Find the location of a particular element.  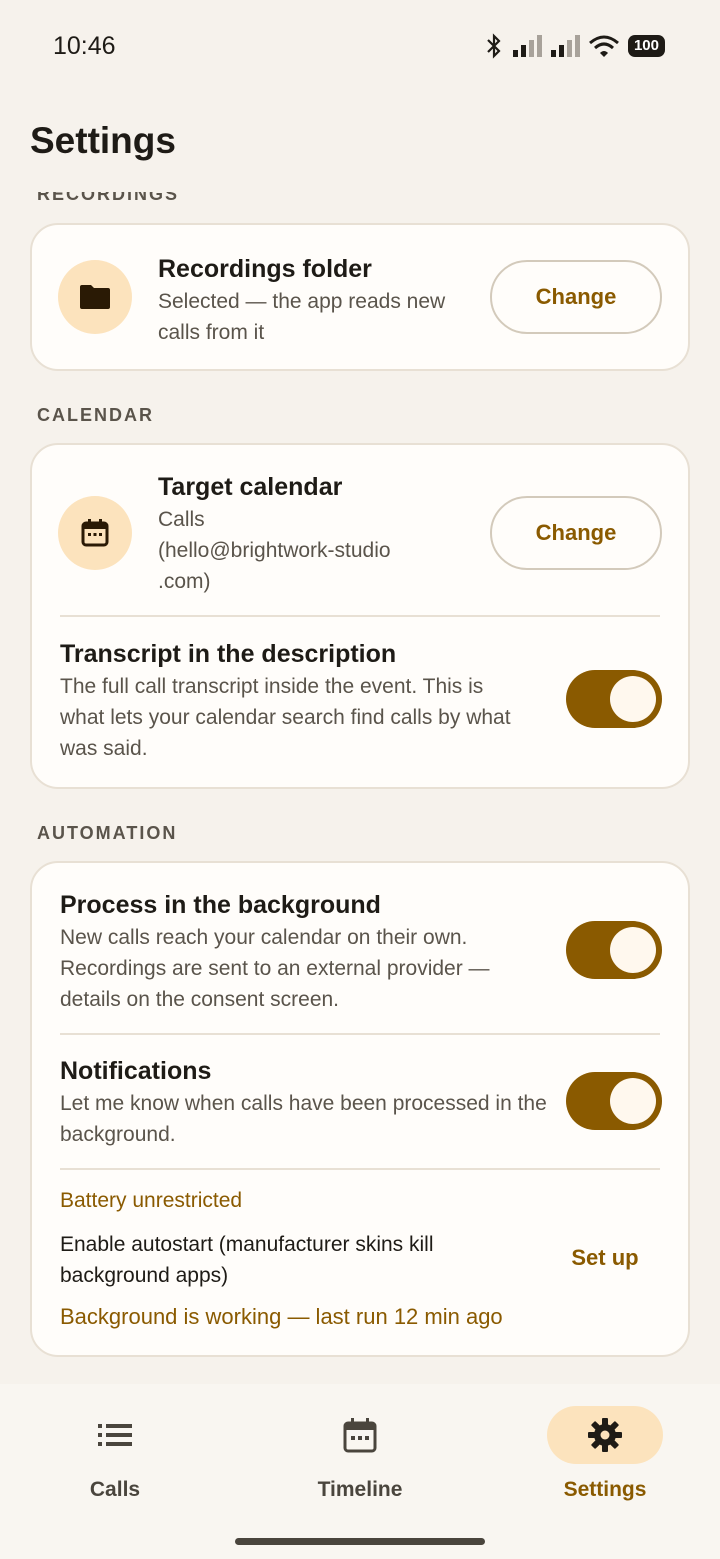

target-calendar-name: Calls is located at coordinates (181, 519).